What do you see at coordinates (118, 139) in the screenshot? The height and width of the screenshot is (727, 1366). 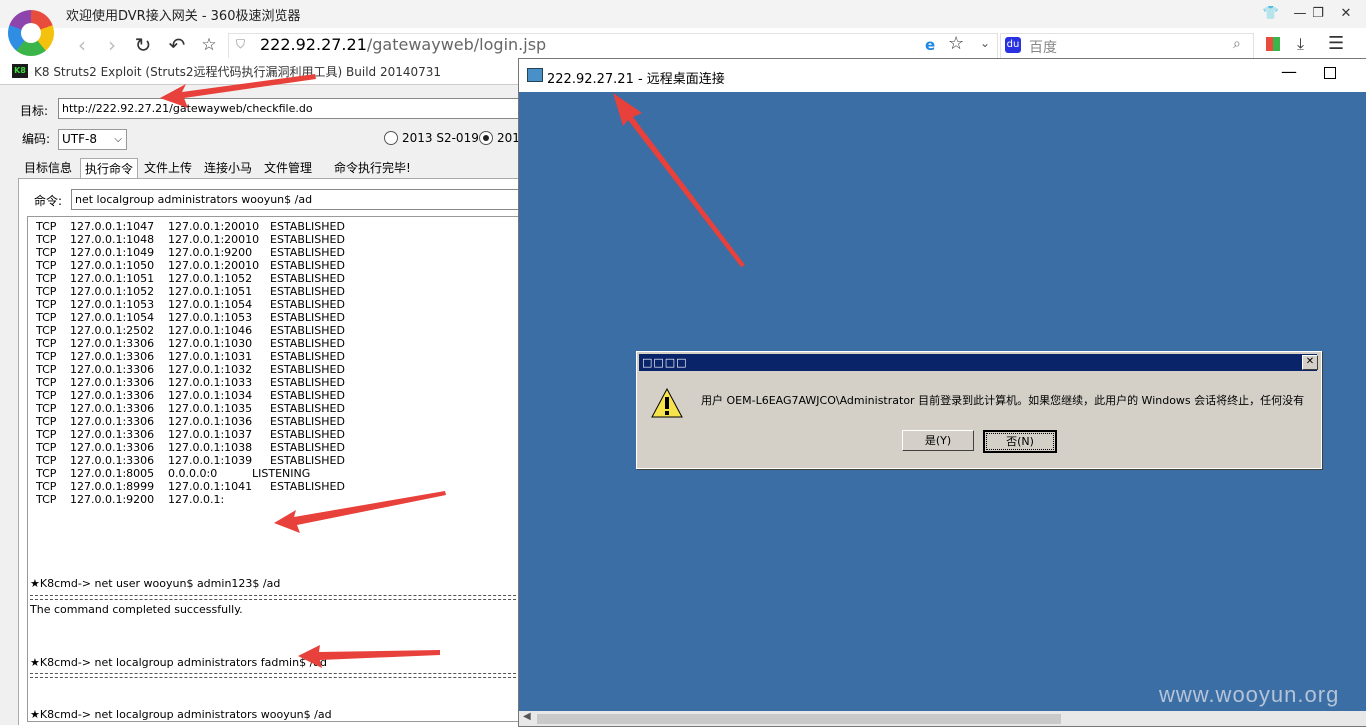 I see `chevron-down-icon: ⌵` at bounding box center [118, 139].